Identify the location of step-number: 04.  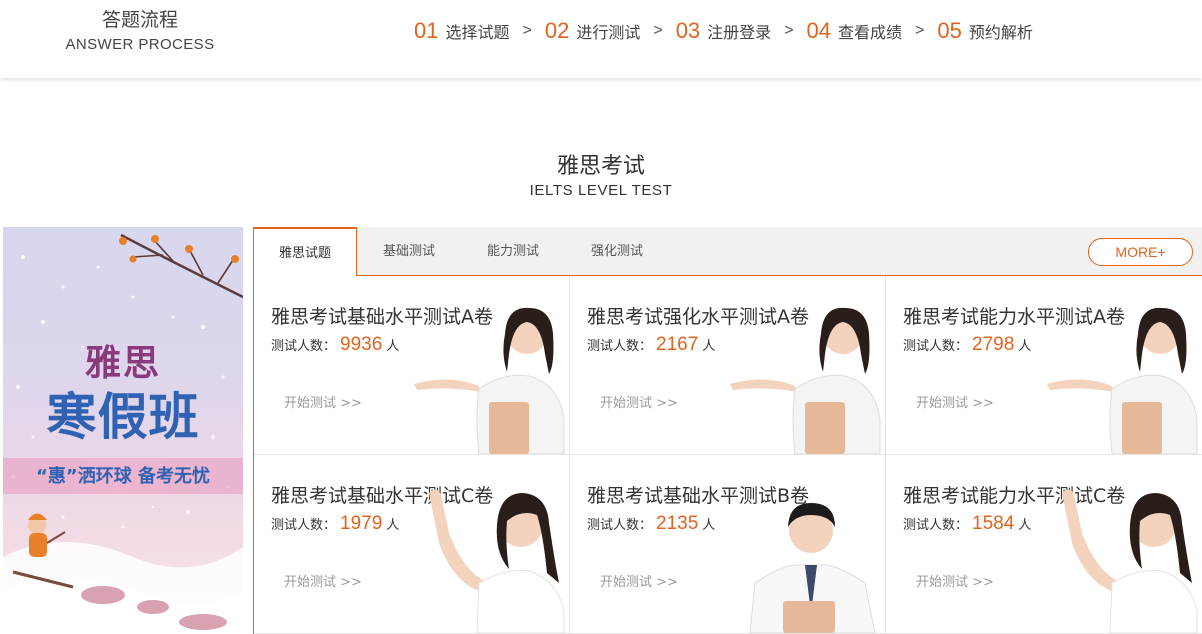
(819, 30).